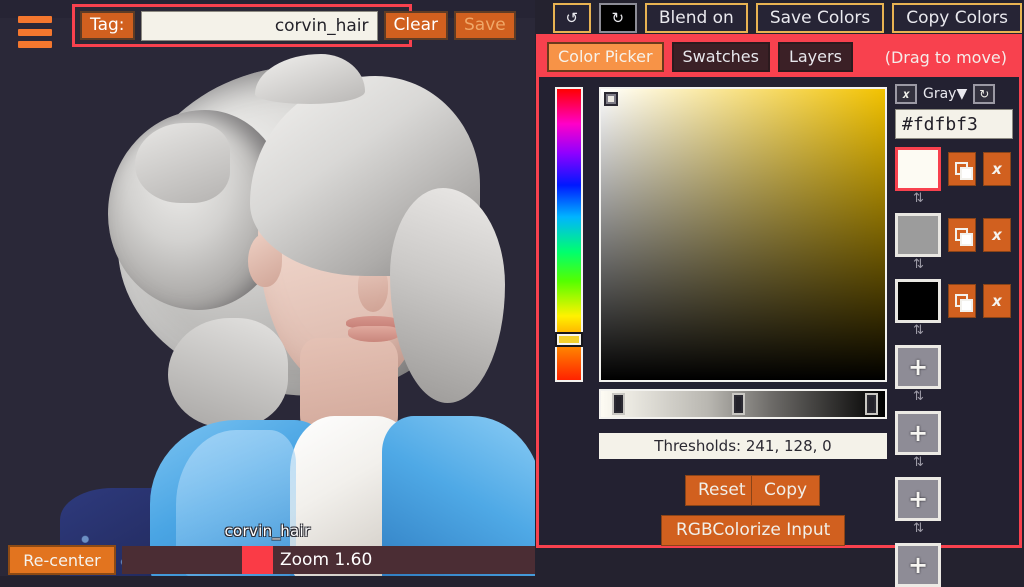 The height and width of the screenshot is (587, 1024). I want to click on zoom-level-label: Zoom 1.60, so click(326, 560).